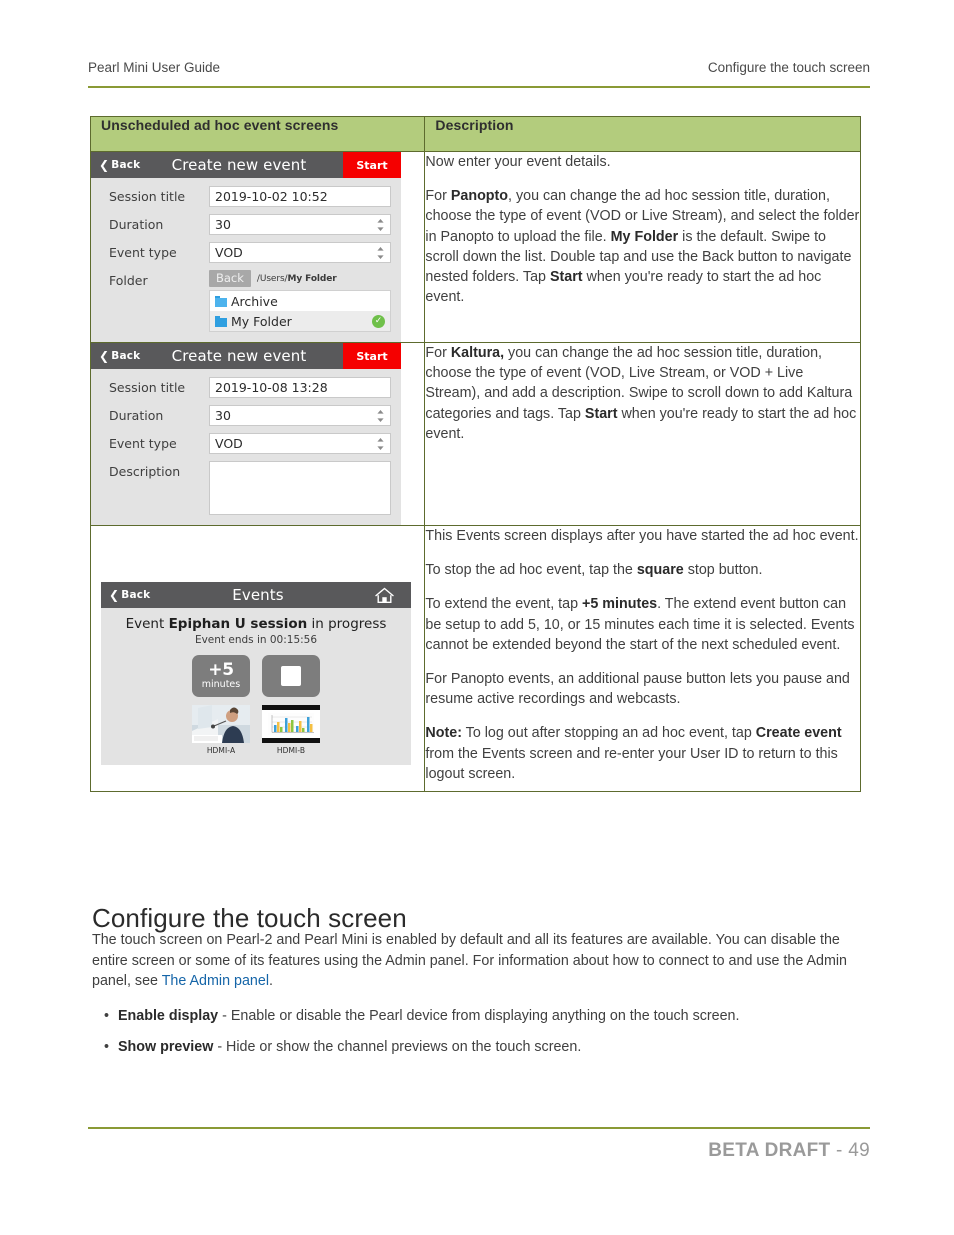 This screenshot has height=1235, width=954. I want to click on check-icon: ✓, so click(378, 321).